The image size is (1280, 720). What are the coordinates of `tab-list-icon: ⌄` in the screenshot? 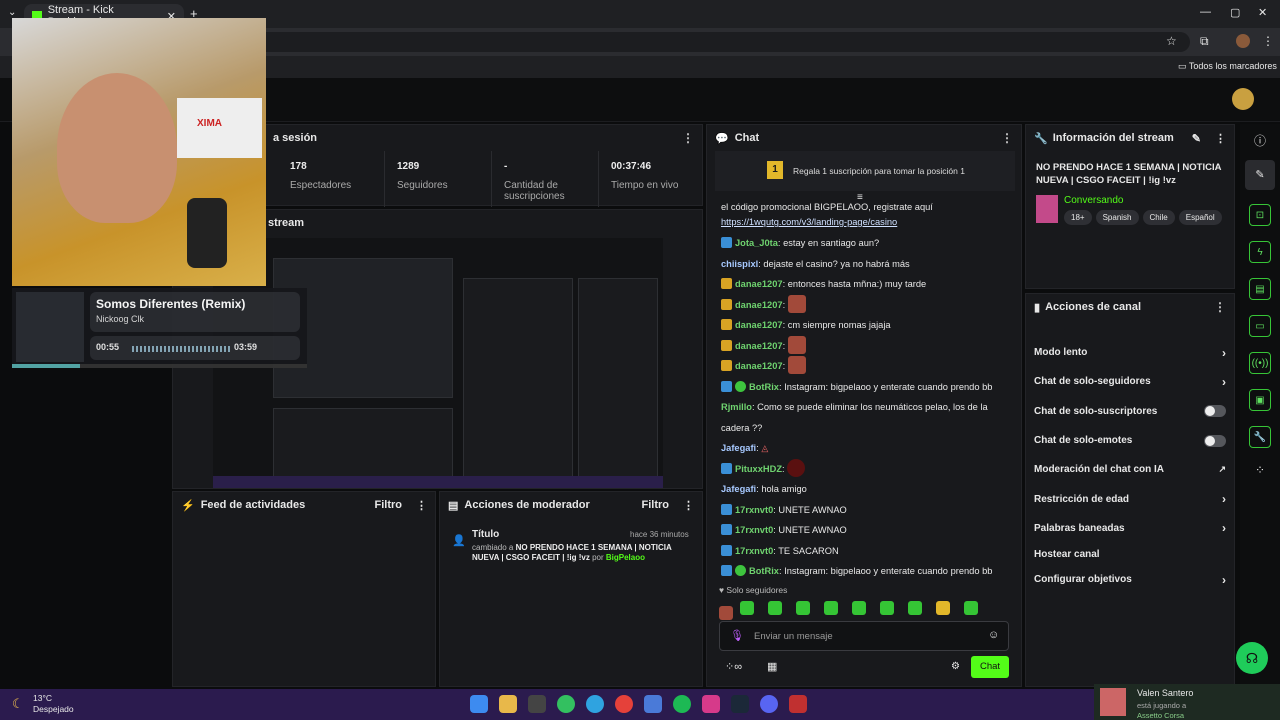 It's located at (12, 12).